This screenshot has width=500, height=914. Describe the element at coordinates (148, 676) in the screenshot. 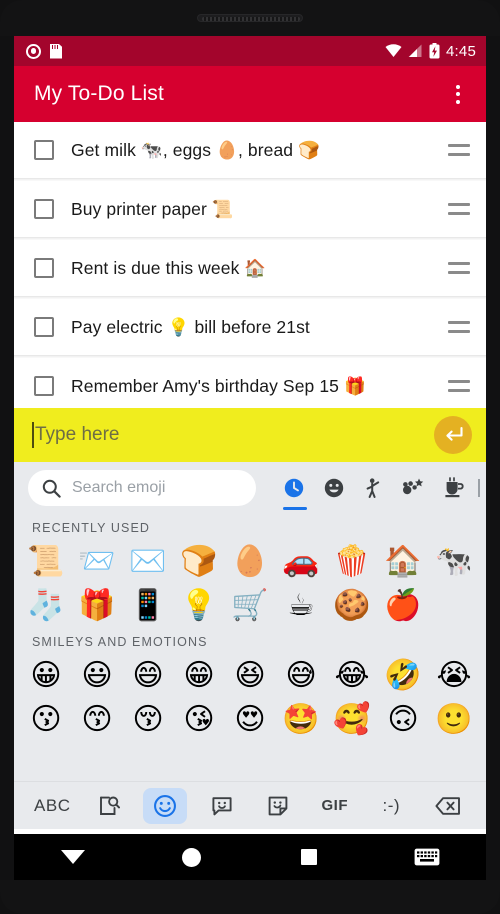

I see `emoji-cell: 😄` at that location.